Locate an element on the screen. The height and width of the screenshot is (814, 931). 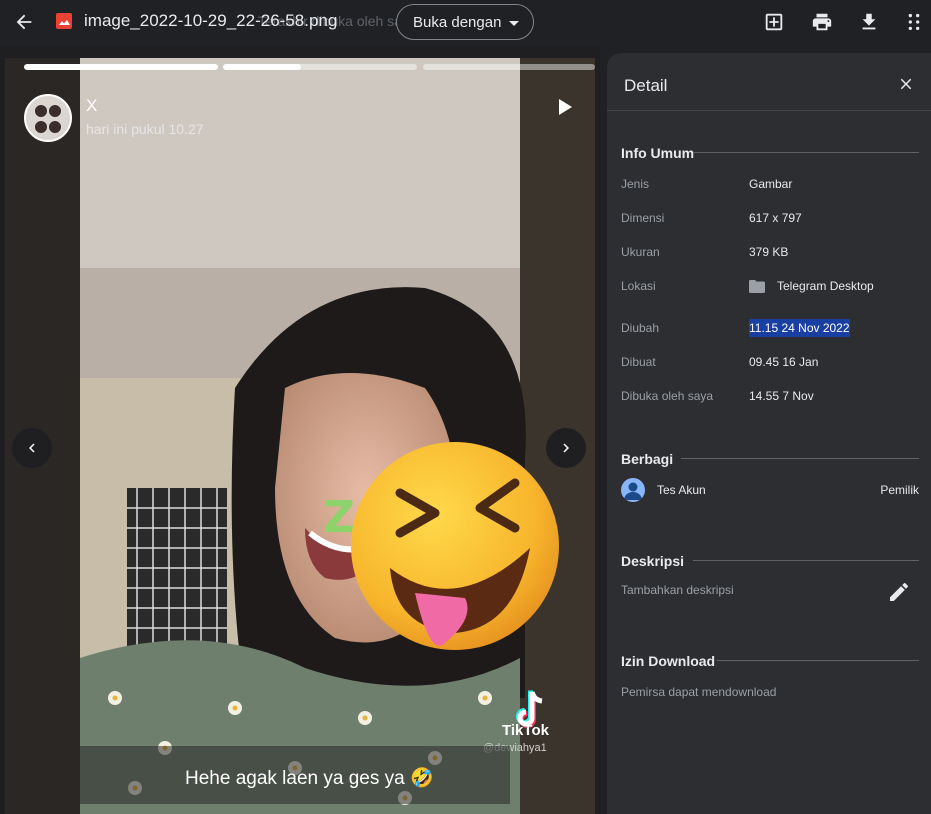
shared-user-role: Pemilik is located at coordinates (899, 490).